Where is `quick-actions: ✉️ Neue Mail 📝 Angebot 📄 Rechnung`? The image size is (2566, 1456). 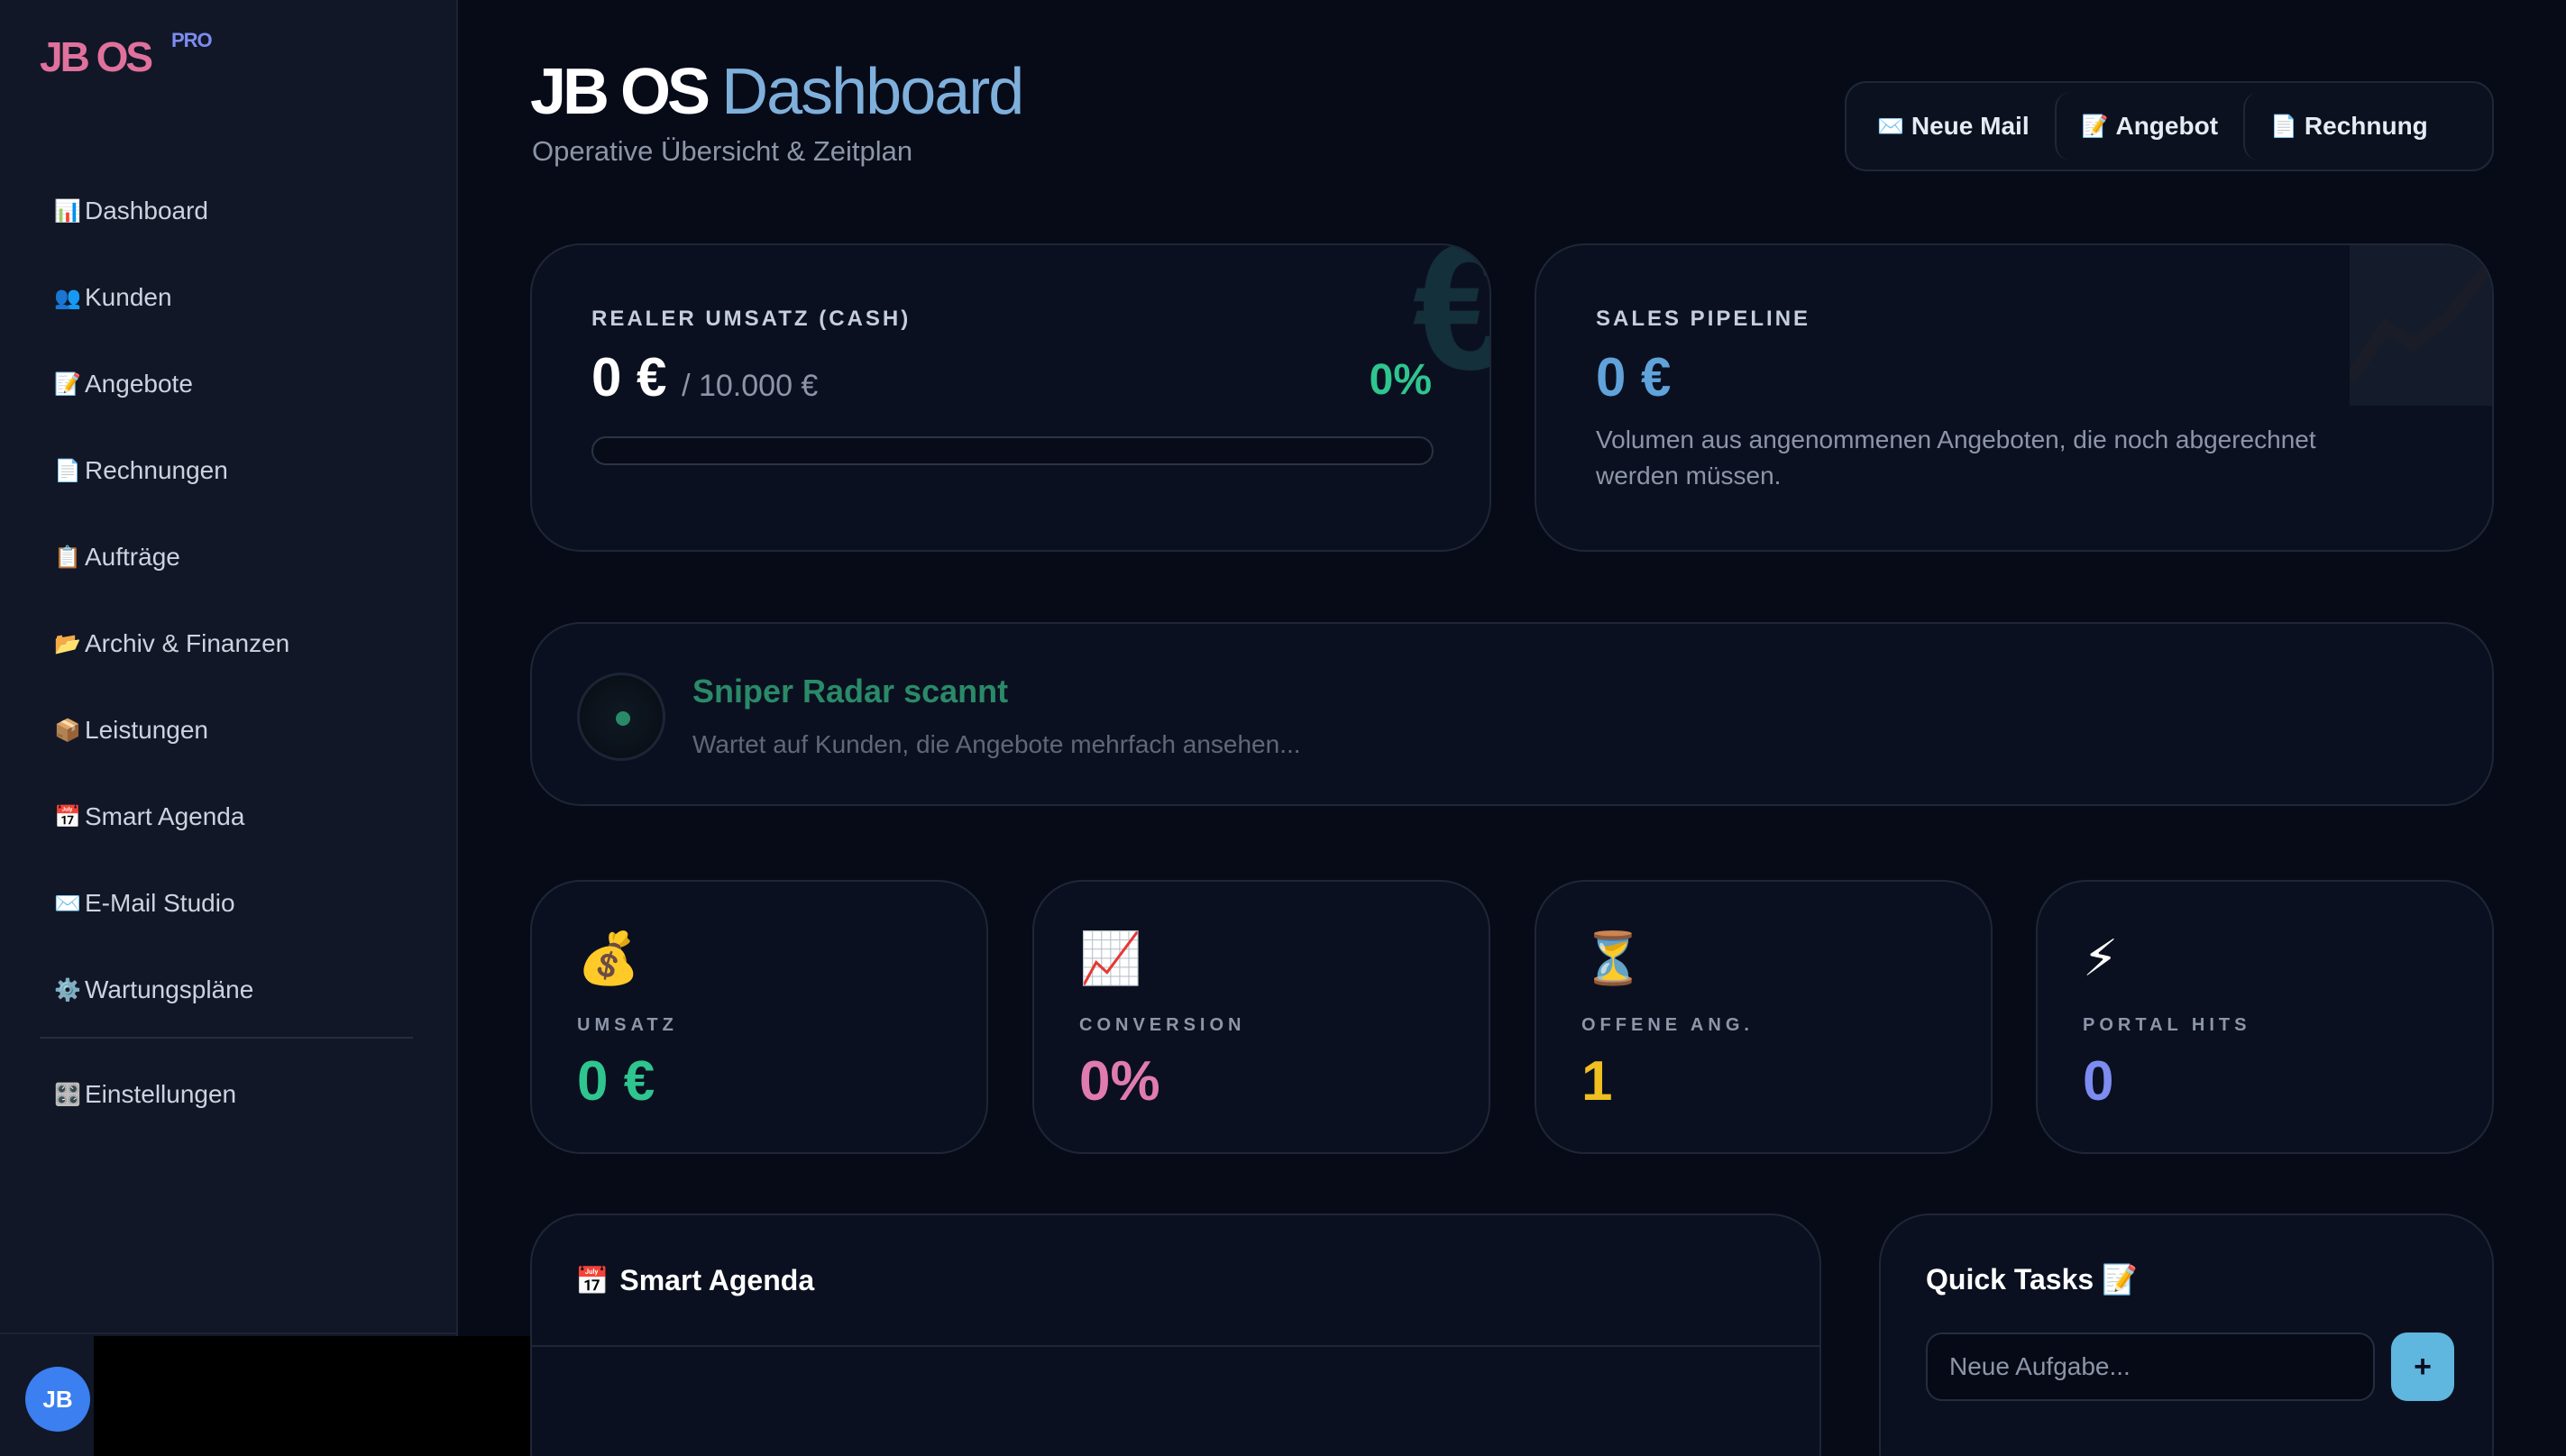 quick-actions: ✉️ Neue Mail 📝 Angebot 📄 Rechnung is located at coordinates (2169, 126).